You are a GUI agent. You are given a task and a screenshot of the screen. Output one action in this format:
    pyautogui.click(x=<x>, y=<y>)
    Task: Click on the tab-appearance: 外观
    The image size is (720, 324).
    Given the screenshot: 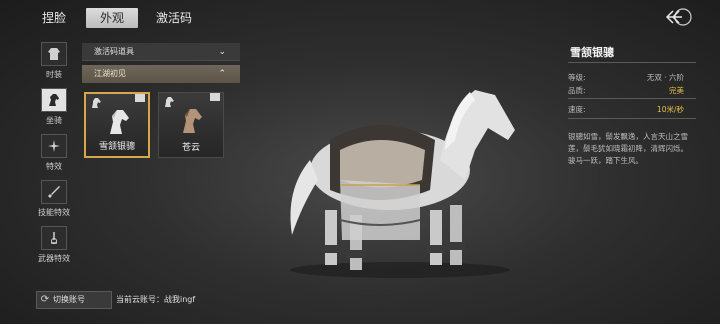 What is the action you would take?
    pyautogui.click(x=112, y=18)
    